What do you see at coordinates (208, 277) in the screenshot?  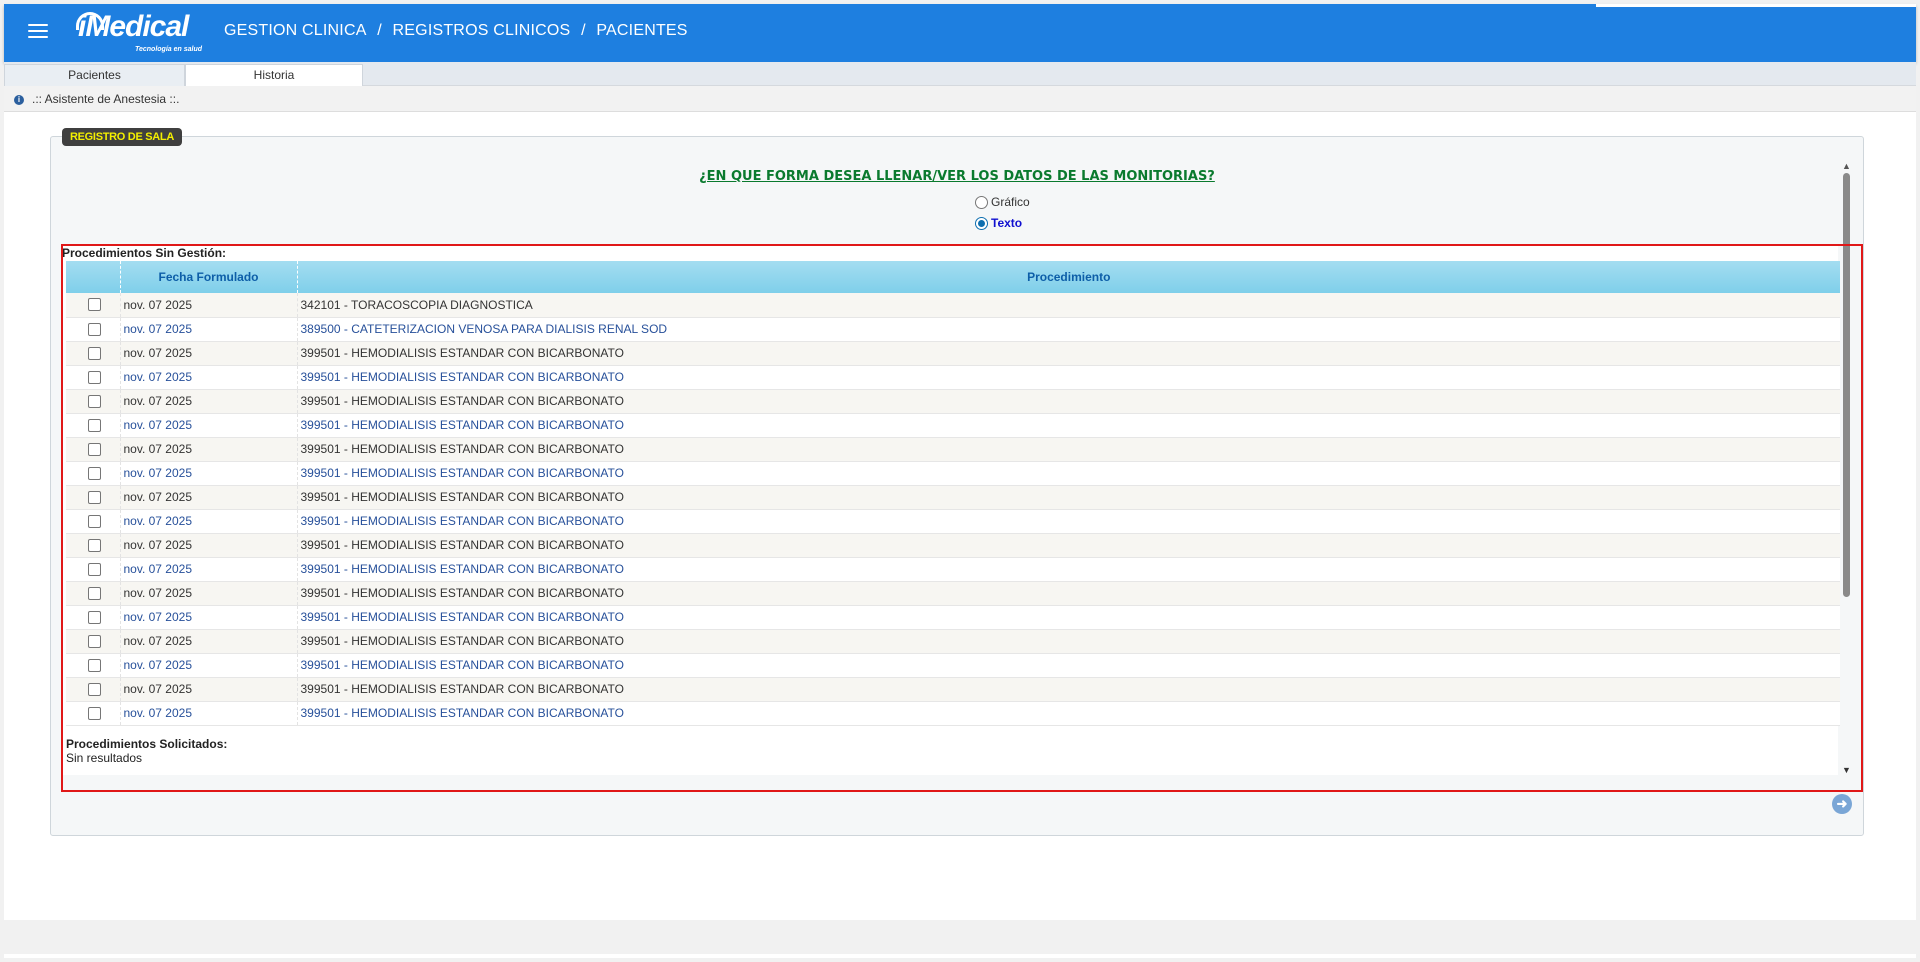 I see `column-header-fecha: Fecha Formulado` at bounding box center [208, 277].